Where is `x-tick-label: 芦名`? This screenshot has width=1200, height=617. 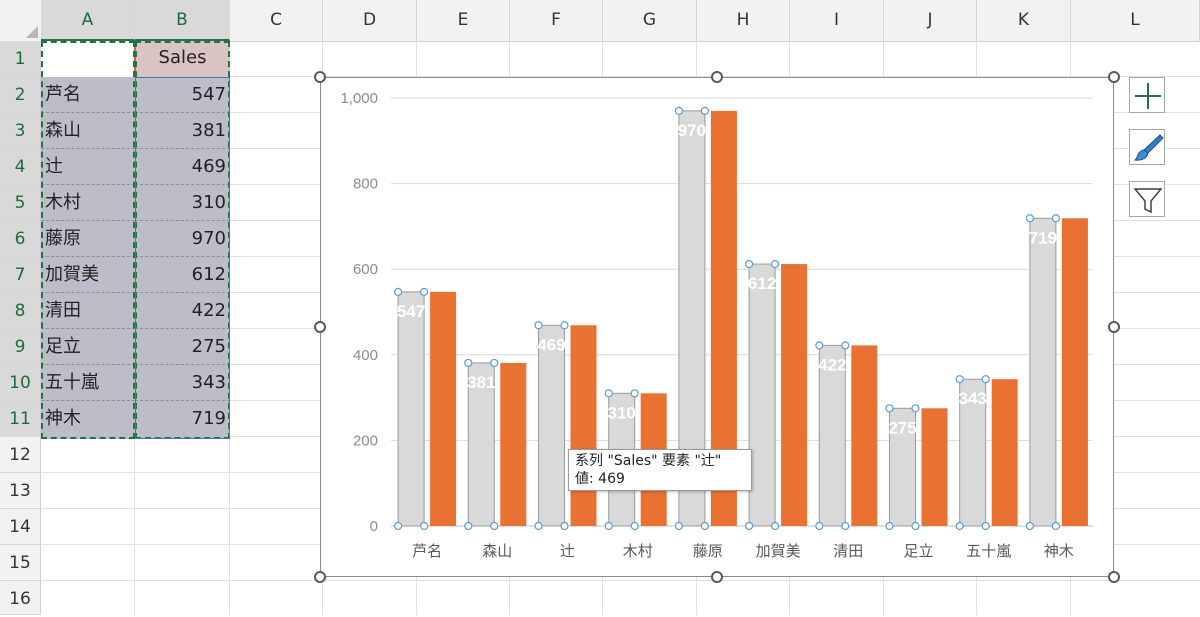
x-tick-label: 芦名 is located at coordinates (427, 551).